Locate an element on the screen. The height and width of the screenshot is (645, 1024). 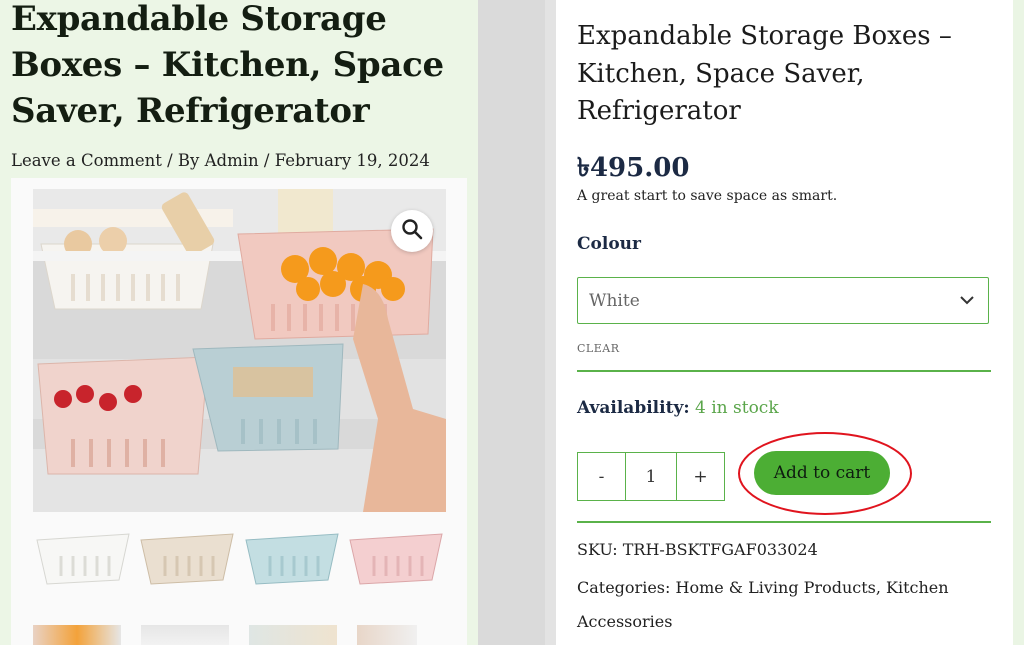
quantity-input: 1 is located at coordinates (651, 476).